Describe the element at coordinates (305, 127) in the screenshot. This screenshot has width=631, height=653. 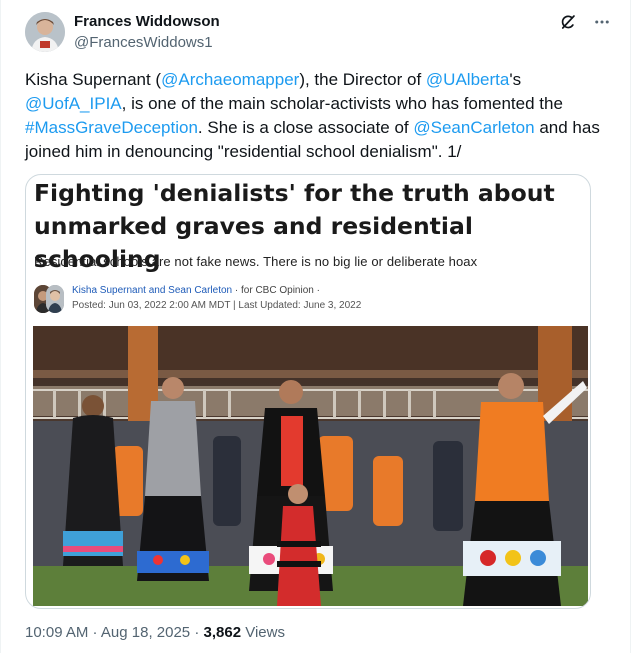
I see `tweet-text-segment: . She is a close associate of` at that location.